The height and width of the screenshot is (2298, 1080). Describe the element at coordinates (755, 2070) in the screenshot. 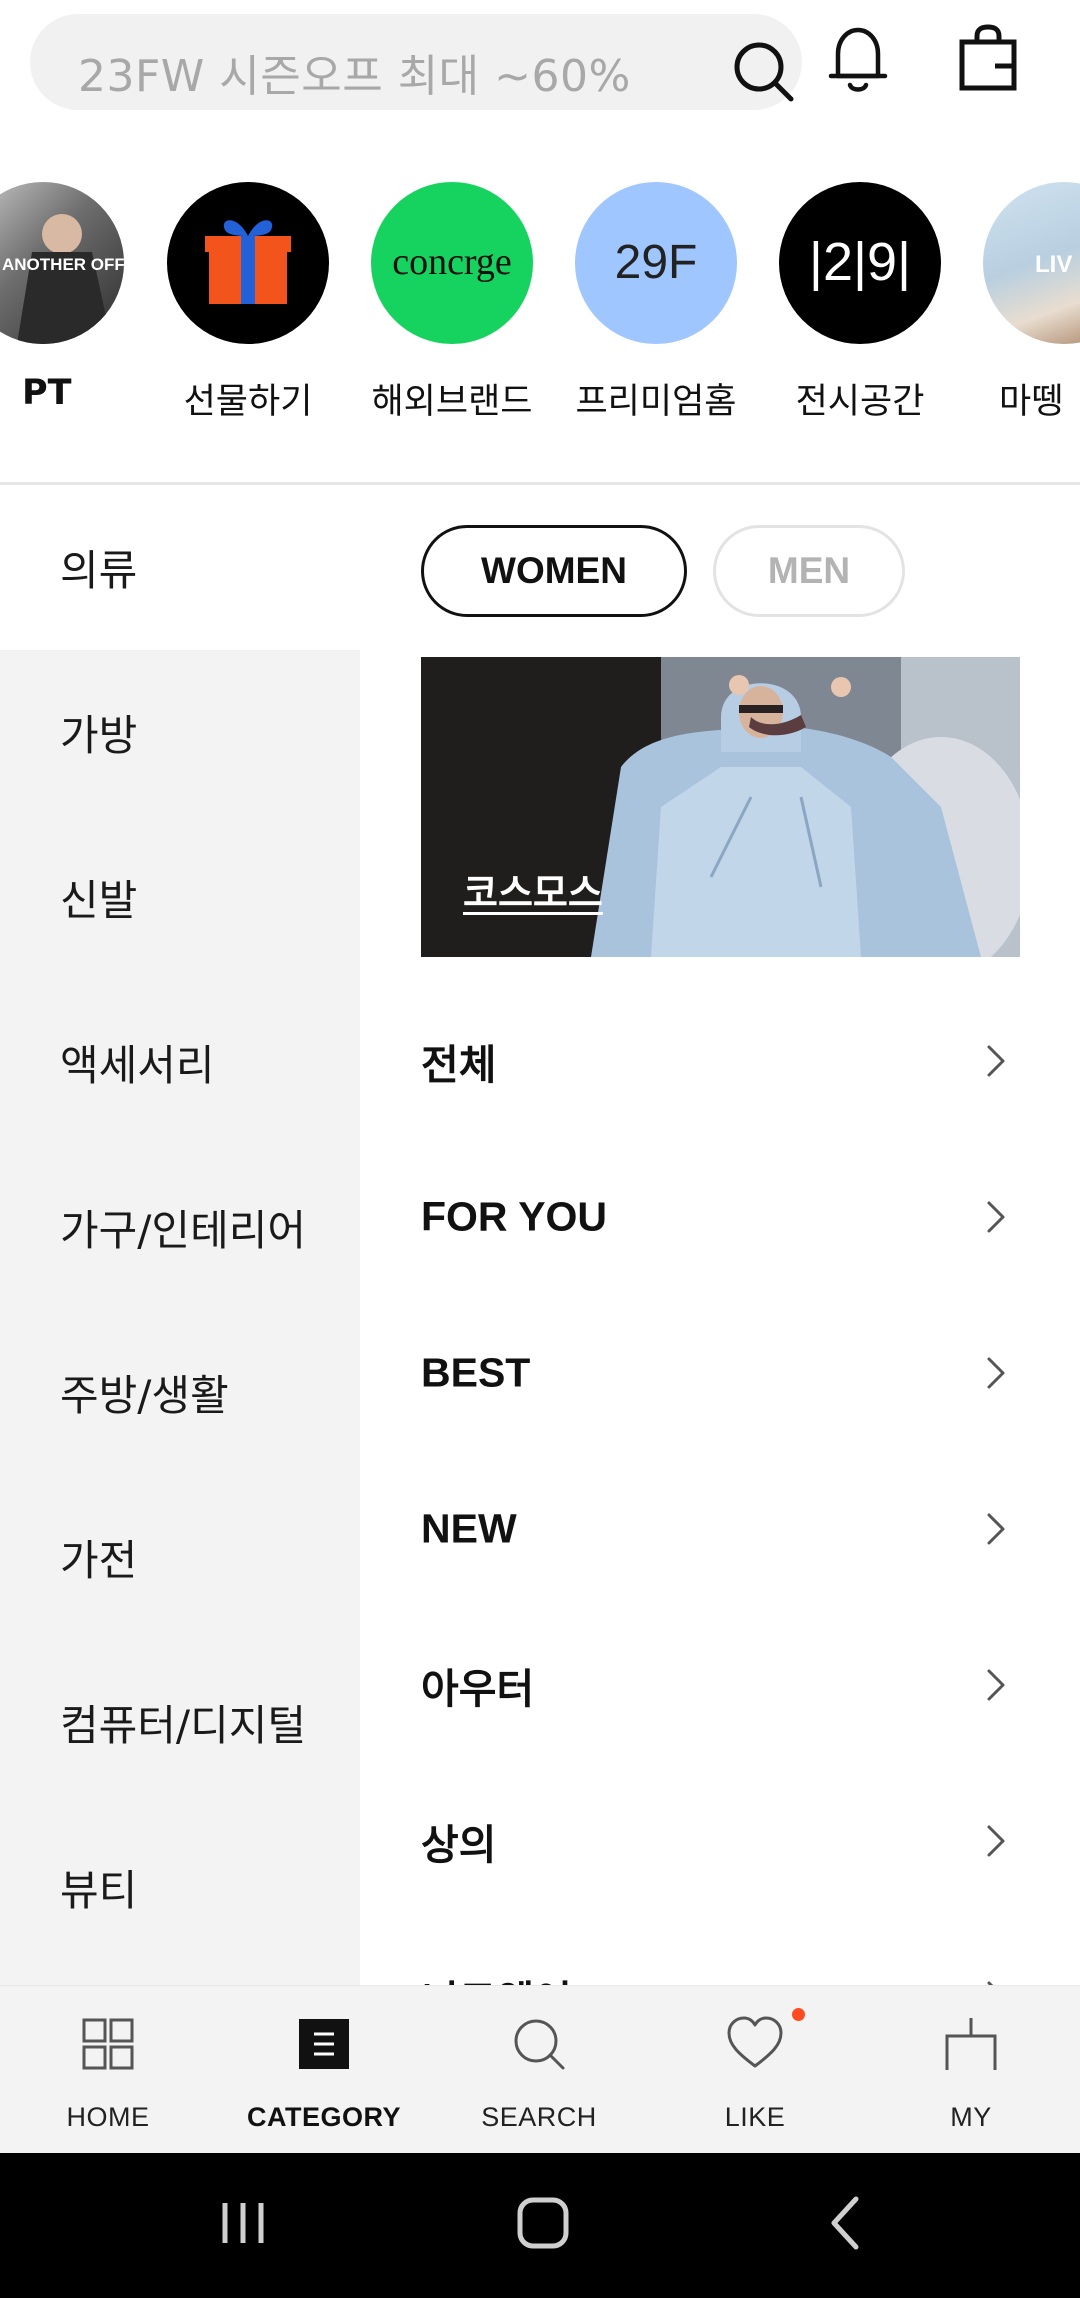

I see `nav-like: LIKE` at that location.